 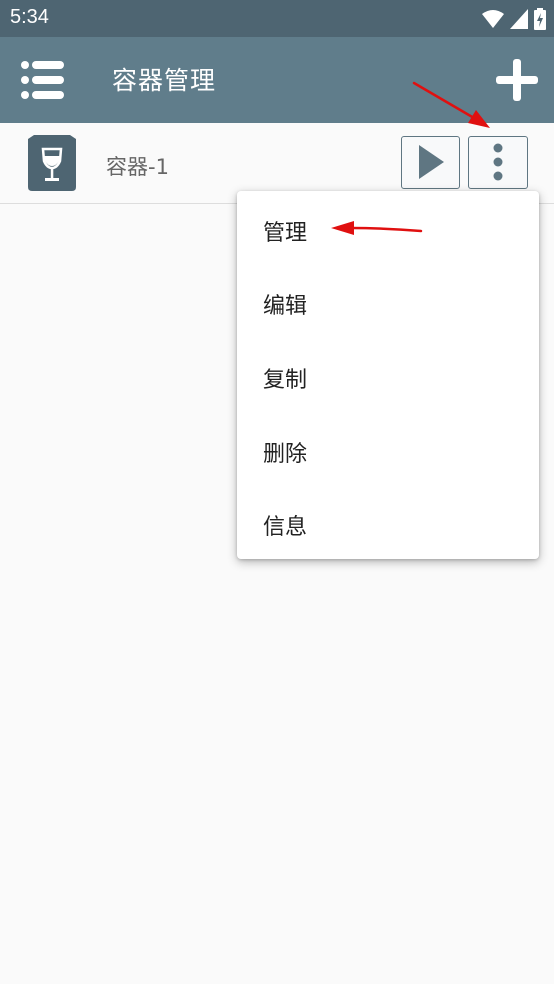 What do you see at coordinates (137, 167) in the screenshot?
I see `container-name: 容器-1` at bounding box center [137, 167].